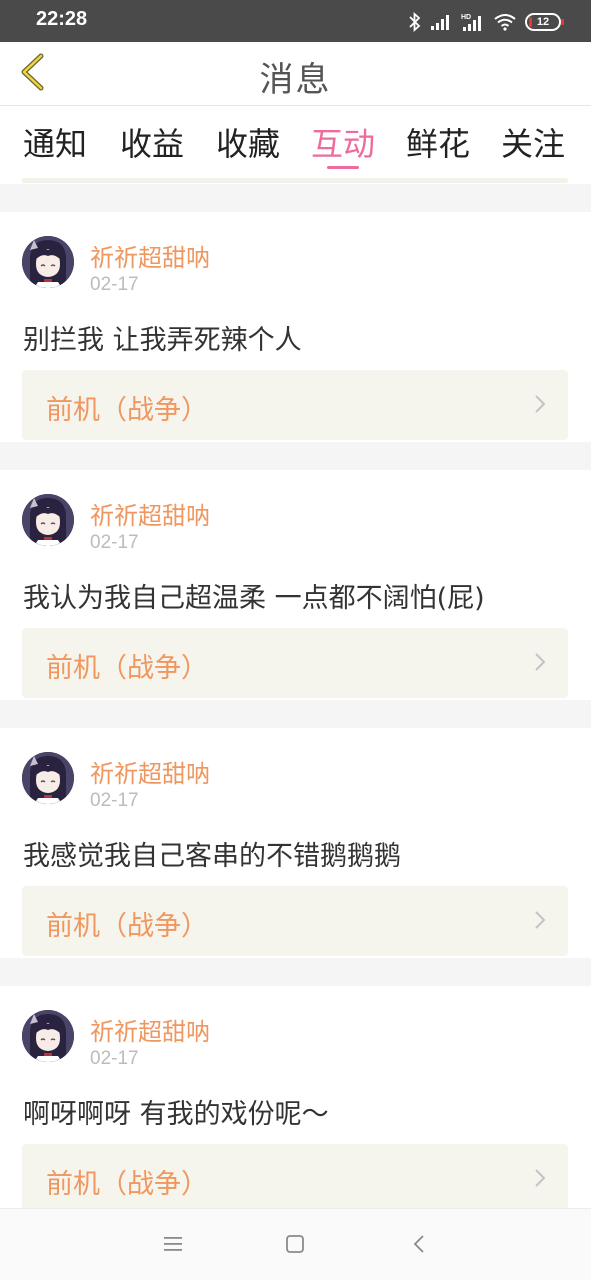  What do you see at coordinates (55, 142) in the screenshot?
I see `tab-notifications: 通知` at bounding box center [55, 142].